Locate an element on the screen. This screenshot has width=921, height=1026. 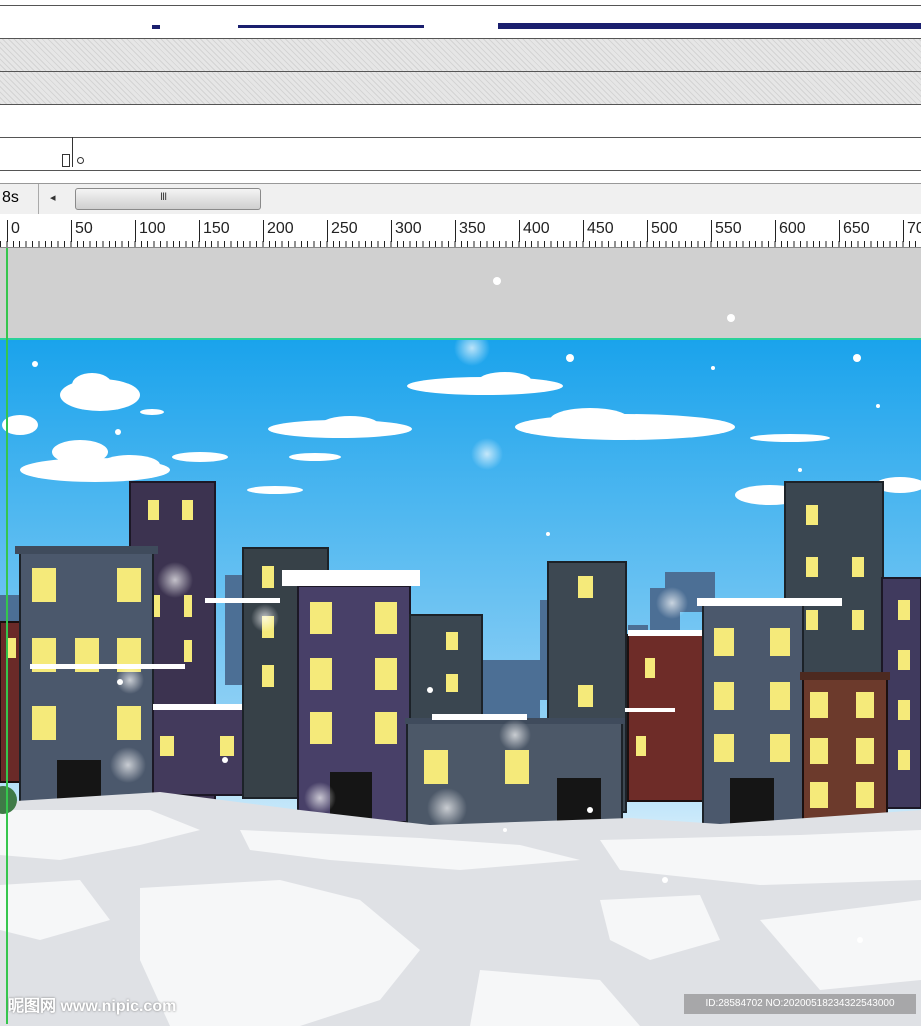
ruler-label: 500 is located at coordinates (662, 231).